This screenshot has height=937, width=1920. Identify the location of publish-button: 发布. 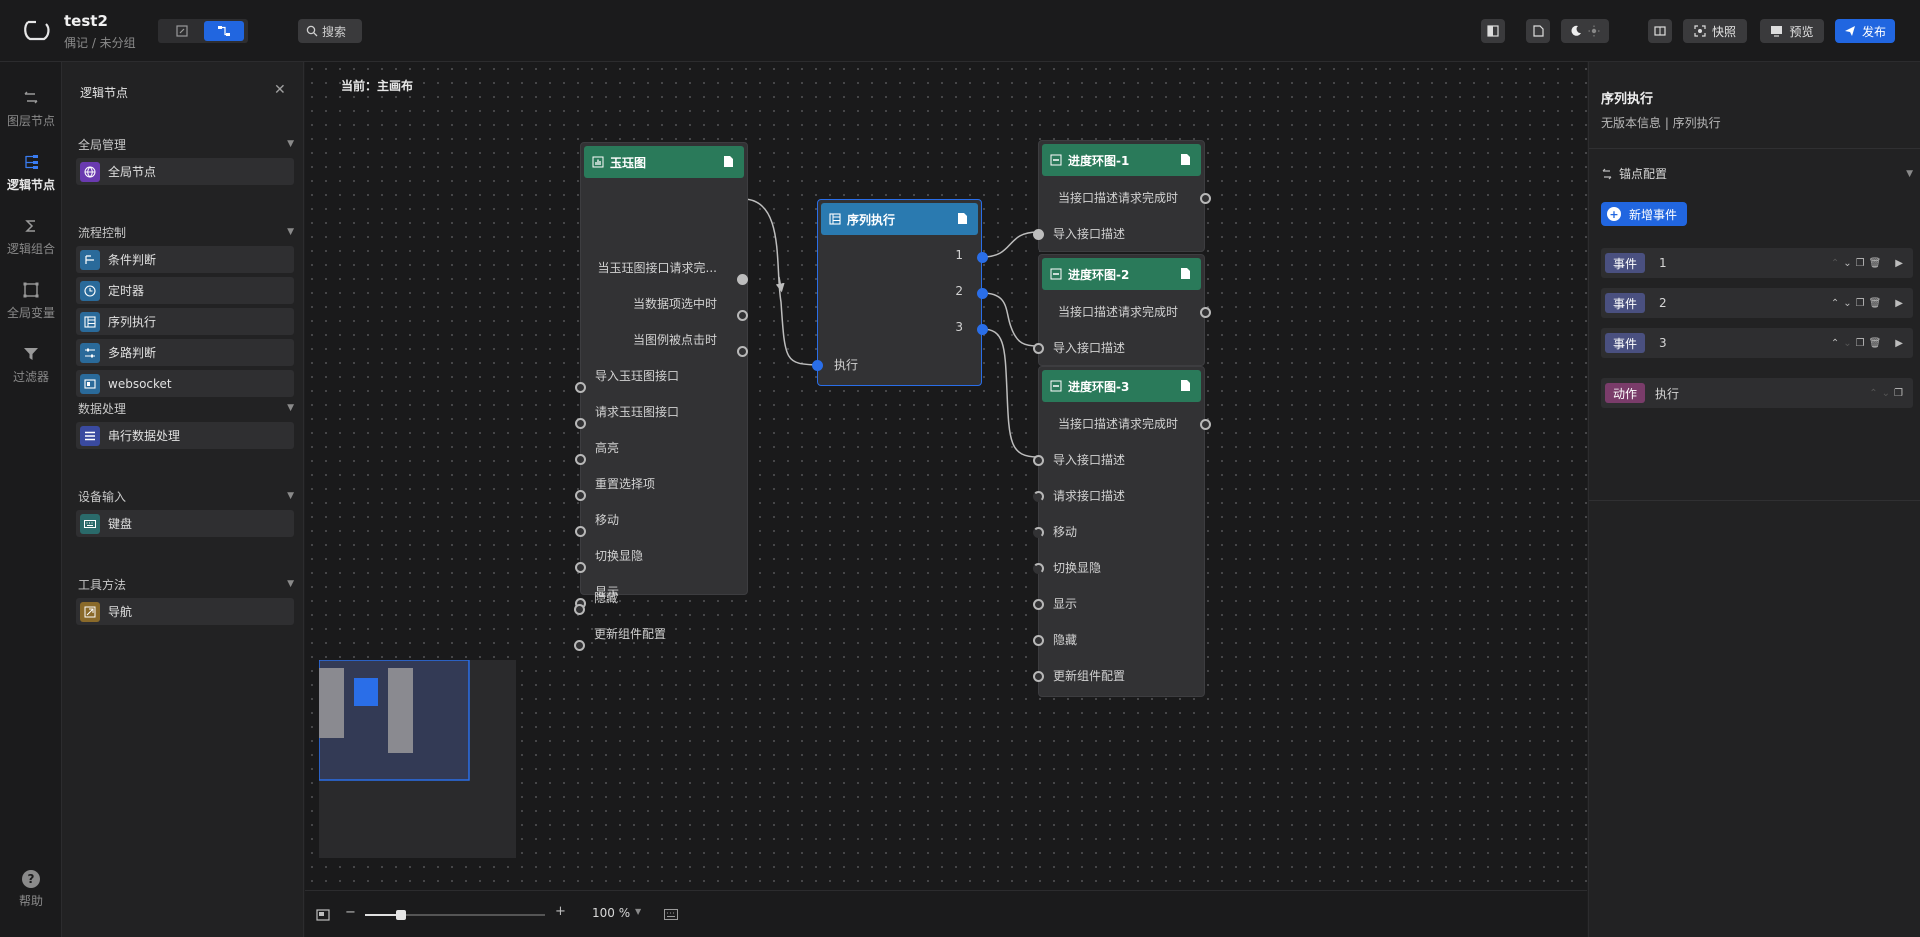
(1865, 31).